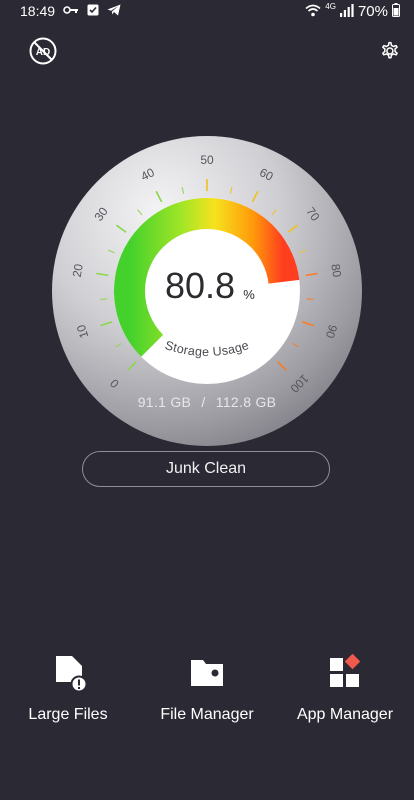  Describe the element at coordinates (93, 11) in the screenshot. I see `checkbox-notification-icon` at that location.